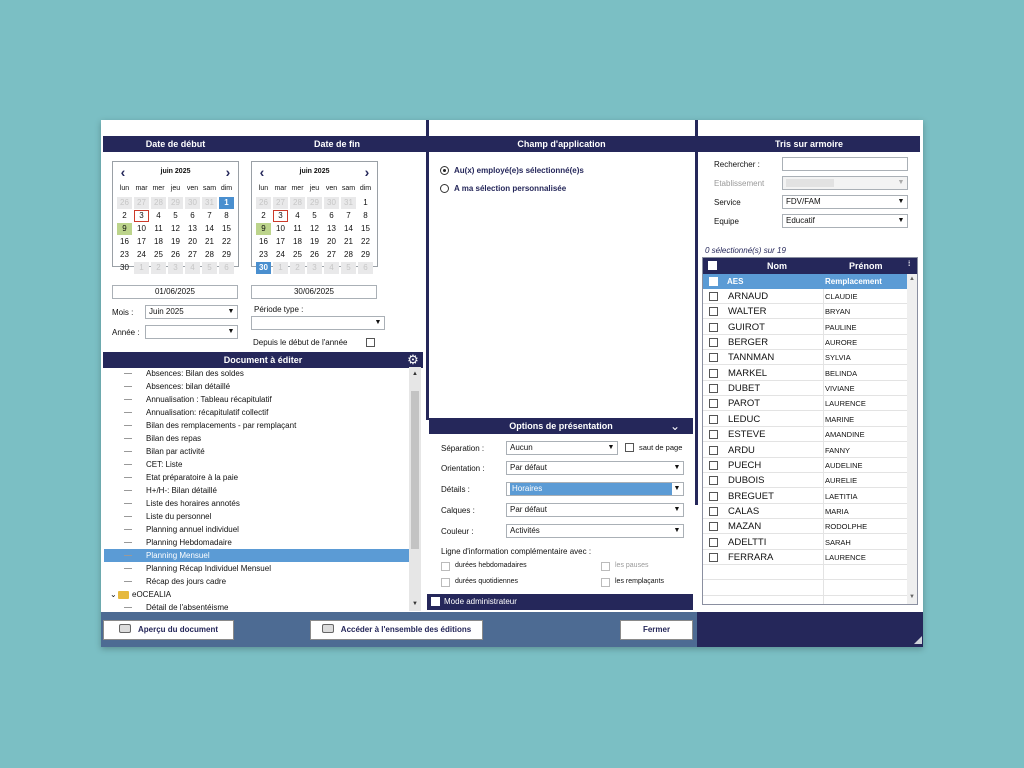 This screenshot has width=1024, height=768. I want to click on list-item: Planning Hebdomadaire, so click(256, 542).